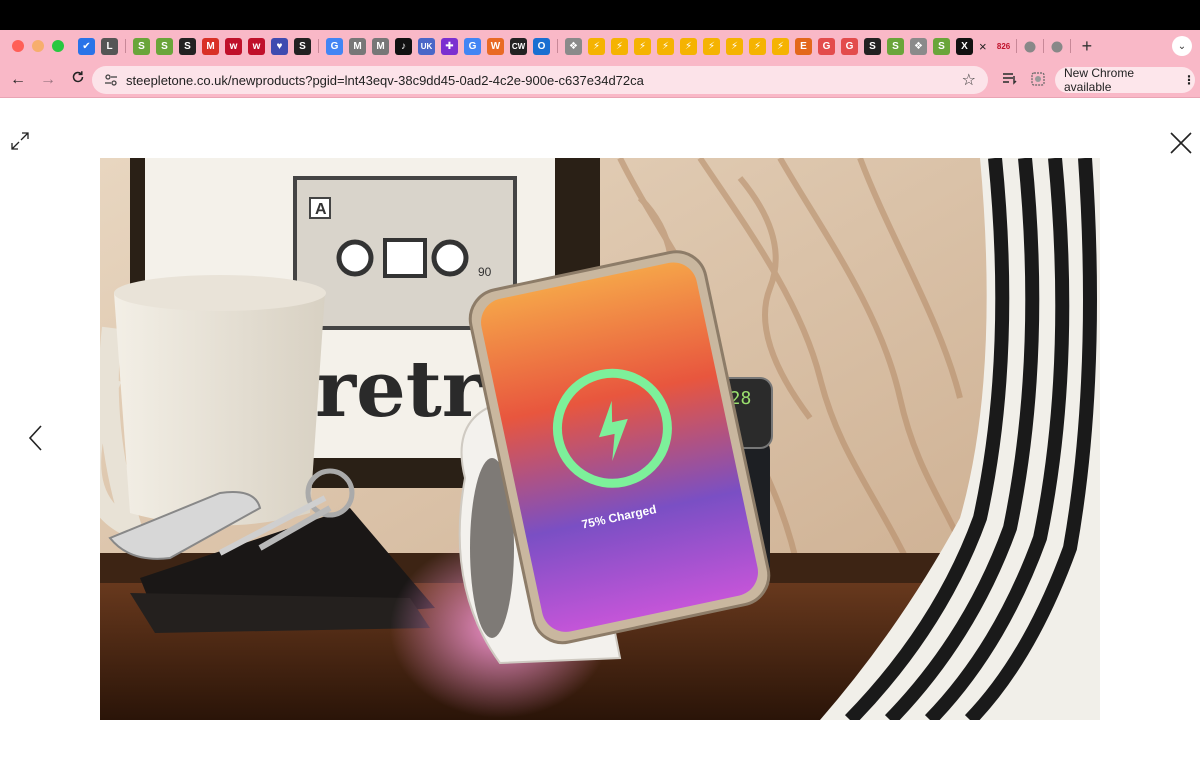 The height and width of the screenshot is (779, 1200). I want to click on poster-number: 90, so click(485, 272).